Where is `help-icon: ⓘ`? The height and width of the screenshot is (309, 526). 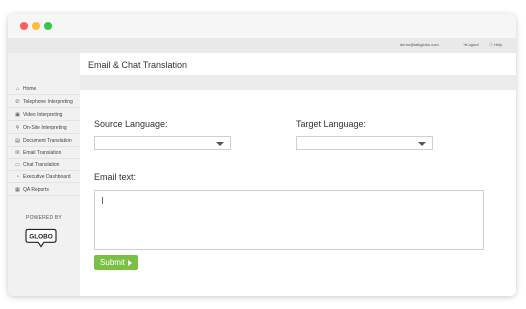 help-icon: ⓘ is located at coordinates (491, 44).